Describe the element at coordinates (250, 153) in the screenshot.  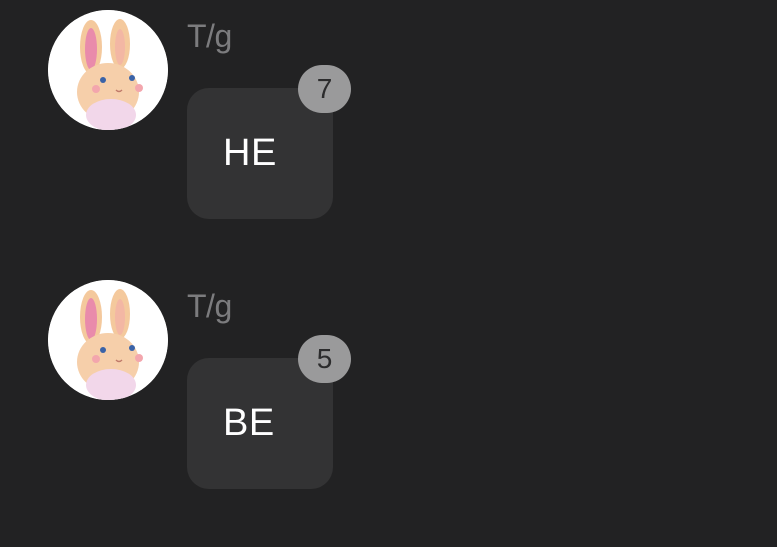
I see `message-text: HE` at that location.